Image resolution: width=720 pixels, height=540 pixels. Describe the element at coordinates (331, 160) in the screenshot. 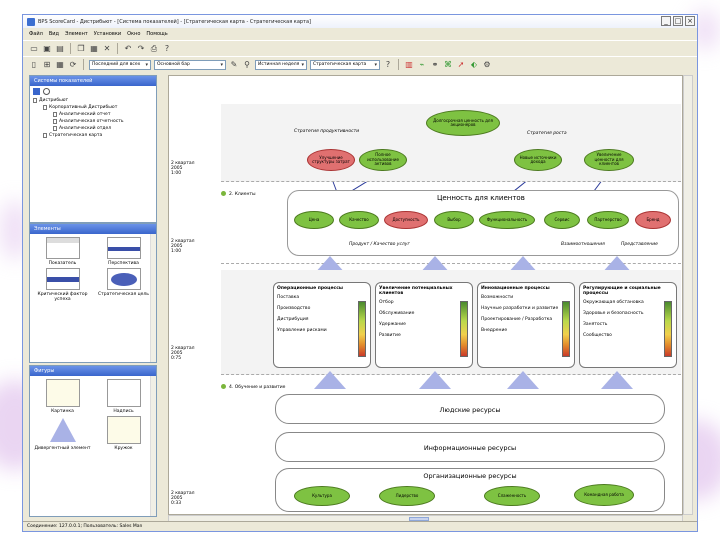

I see `goal-cost-structure: Улучшение структуры затрат` at that location.